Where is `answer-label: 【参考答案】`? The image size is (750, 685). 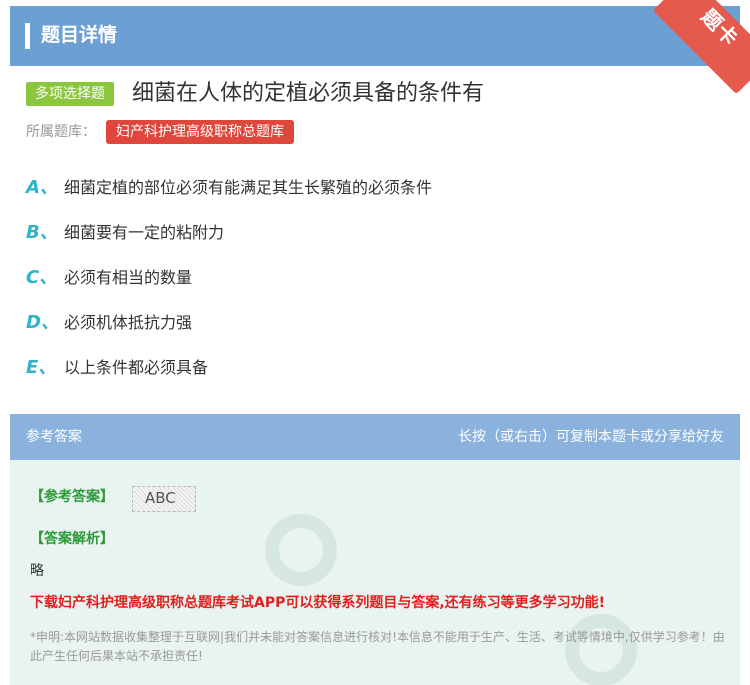
answer-label: 【参考答案】 is located at coordinates (72, 497).